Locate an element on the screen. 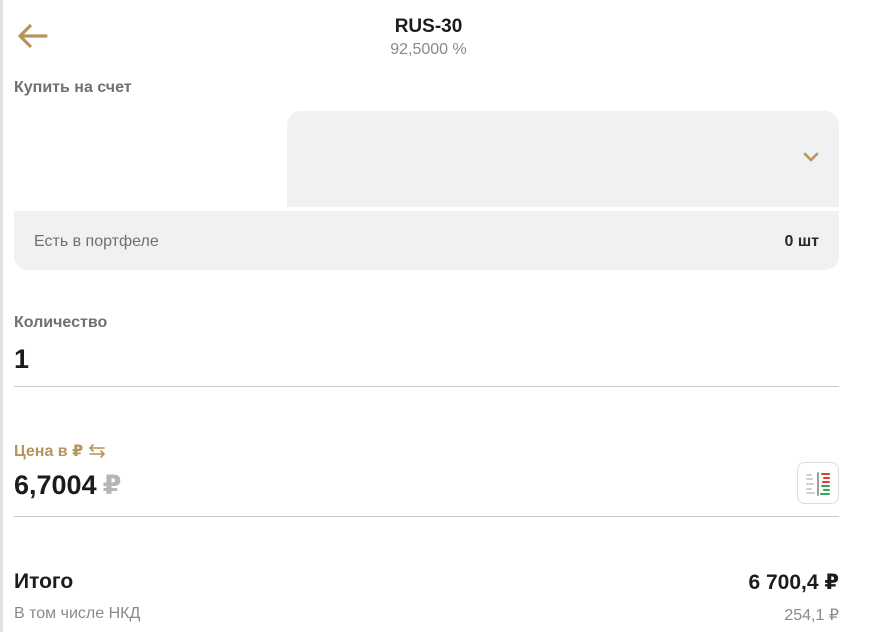 This screenshot has height=632, width=871. price-currency-toggle: Цена в ₽ is located at coordinates (60, 451).